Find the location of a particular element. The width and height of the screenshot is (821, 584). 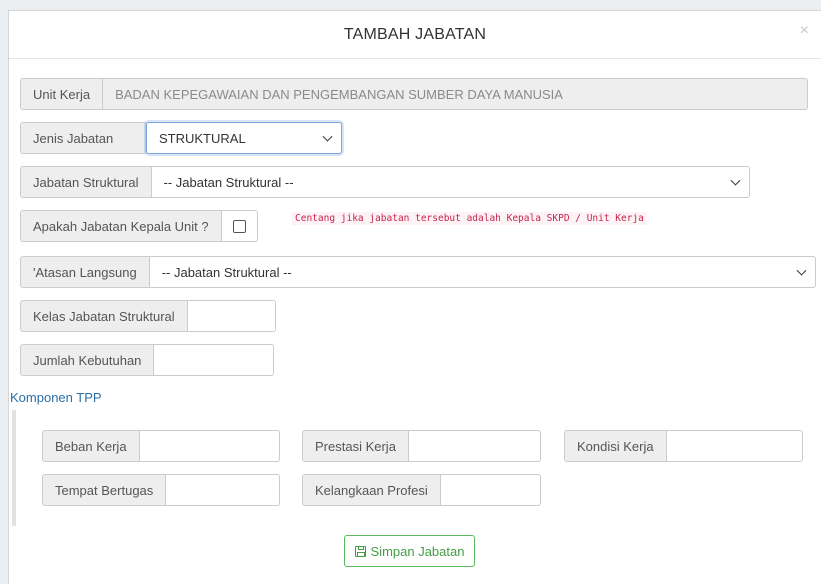

kelas-jabatan-group: Kelas Jabatan Struktural is located at coordinates (148, 316).